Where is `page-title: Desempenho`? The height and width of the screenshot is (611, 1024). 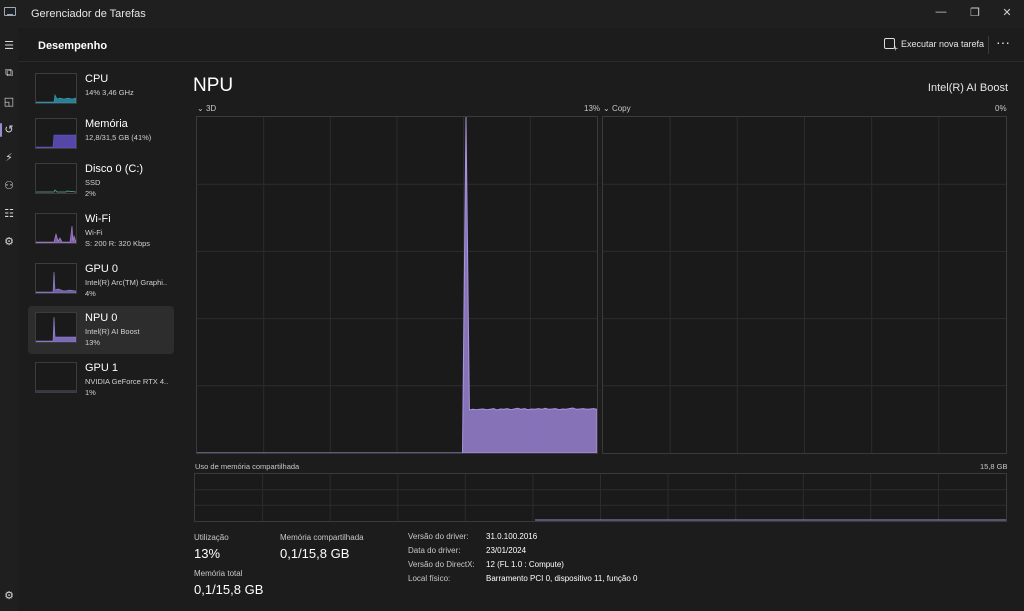
page-title: Desempenho is located at coordinates (73, 46).